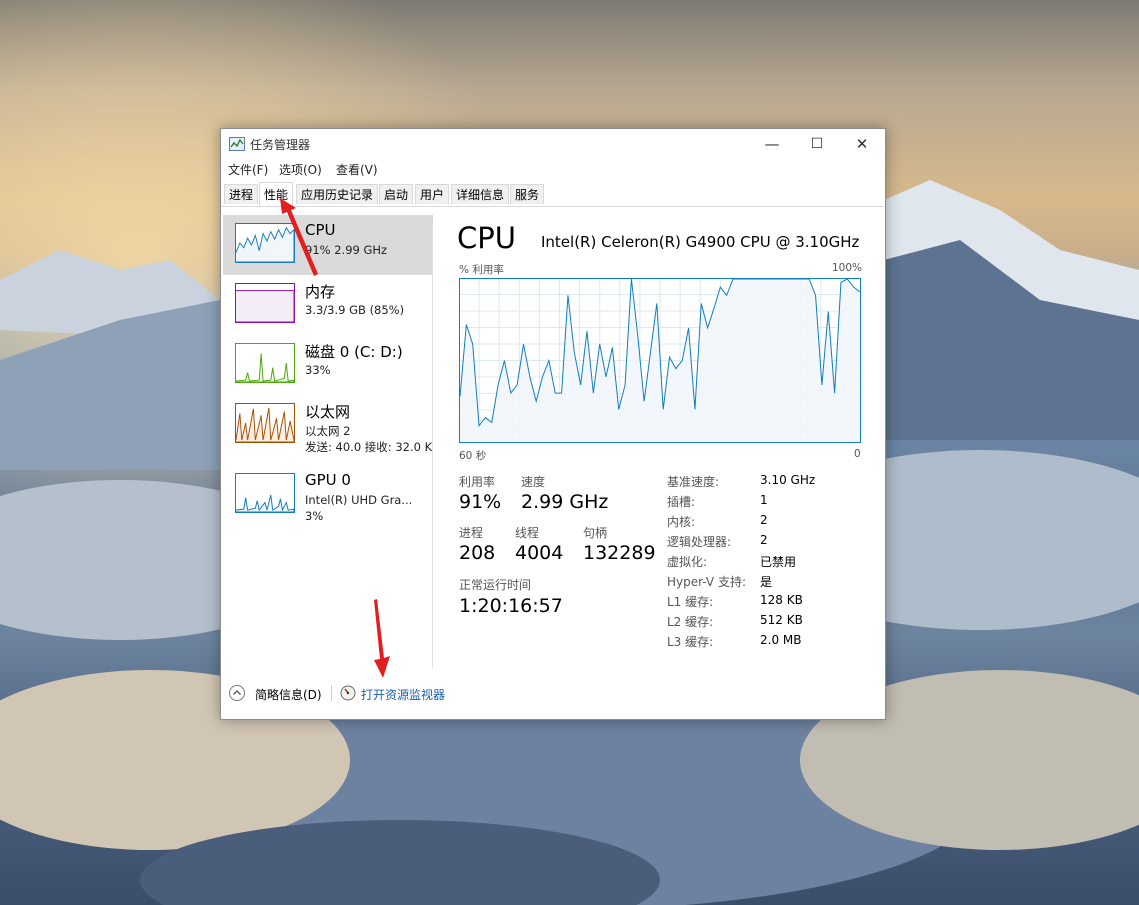  What do you see at coordinates (299, 237) in the screenshot?
I see `annotation-arrow-performance` at bounding box center [299, 237].